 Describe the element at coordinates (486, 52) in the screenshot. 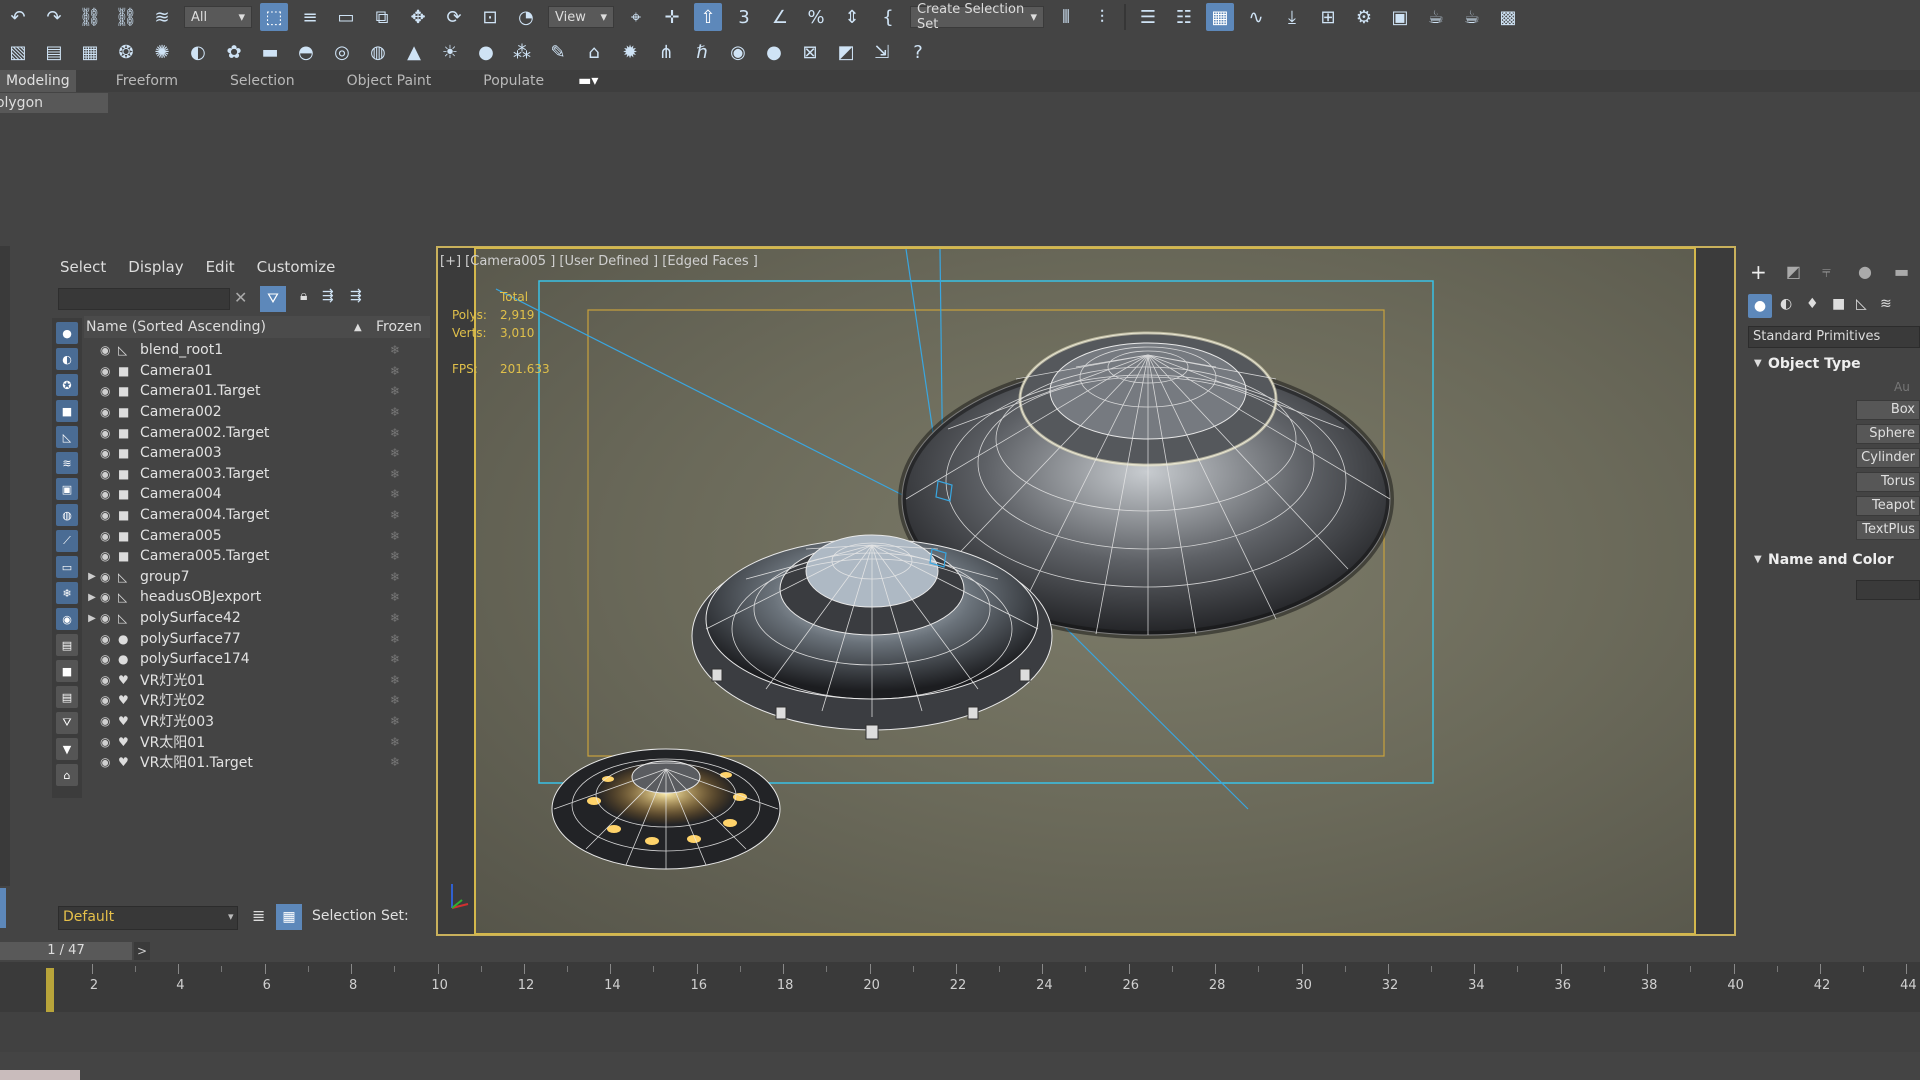

I see `vray-ambient-icon: ●` at that location.